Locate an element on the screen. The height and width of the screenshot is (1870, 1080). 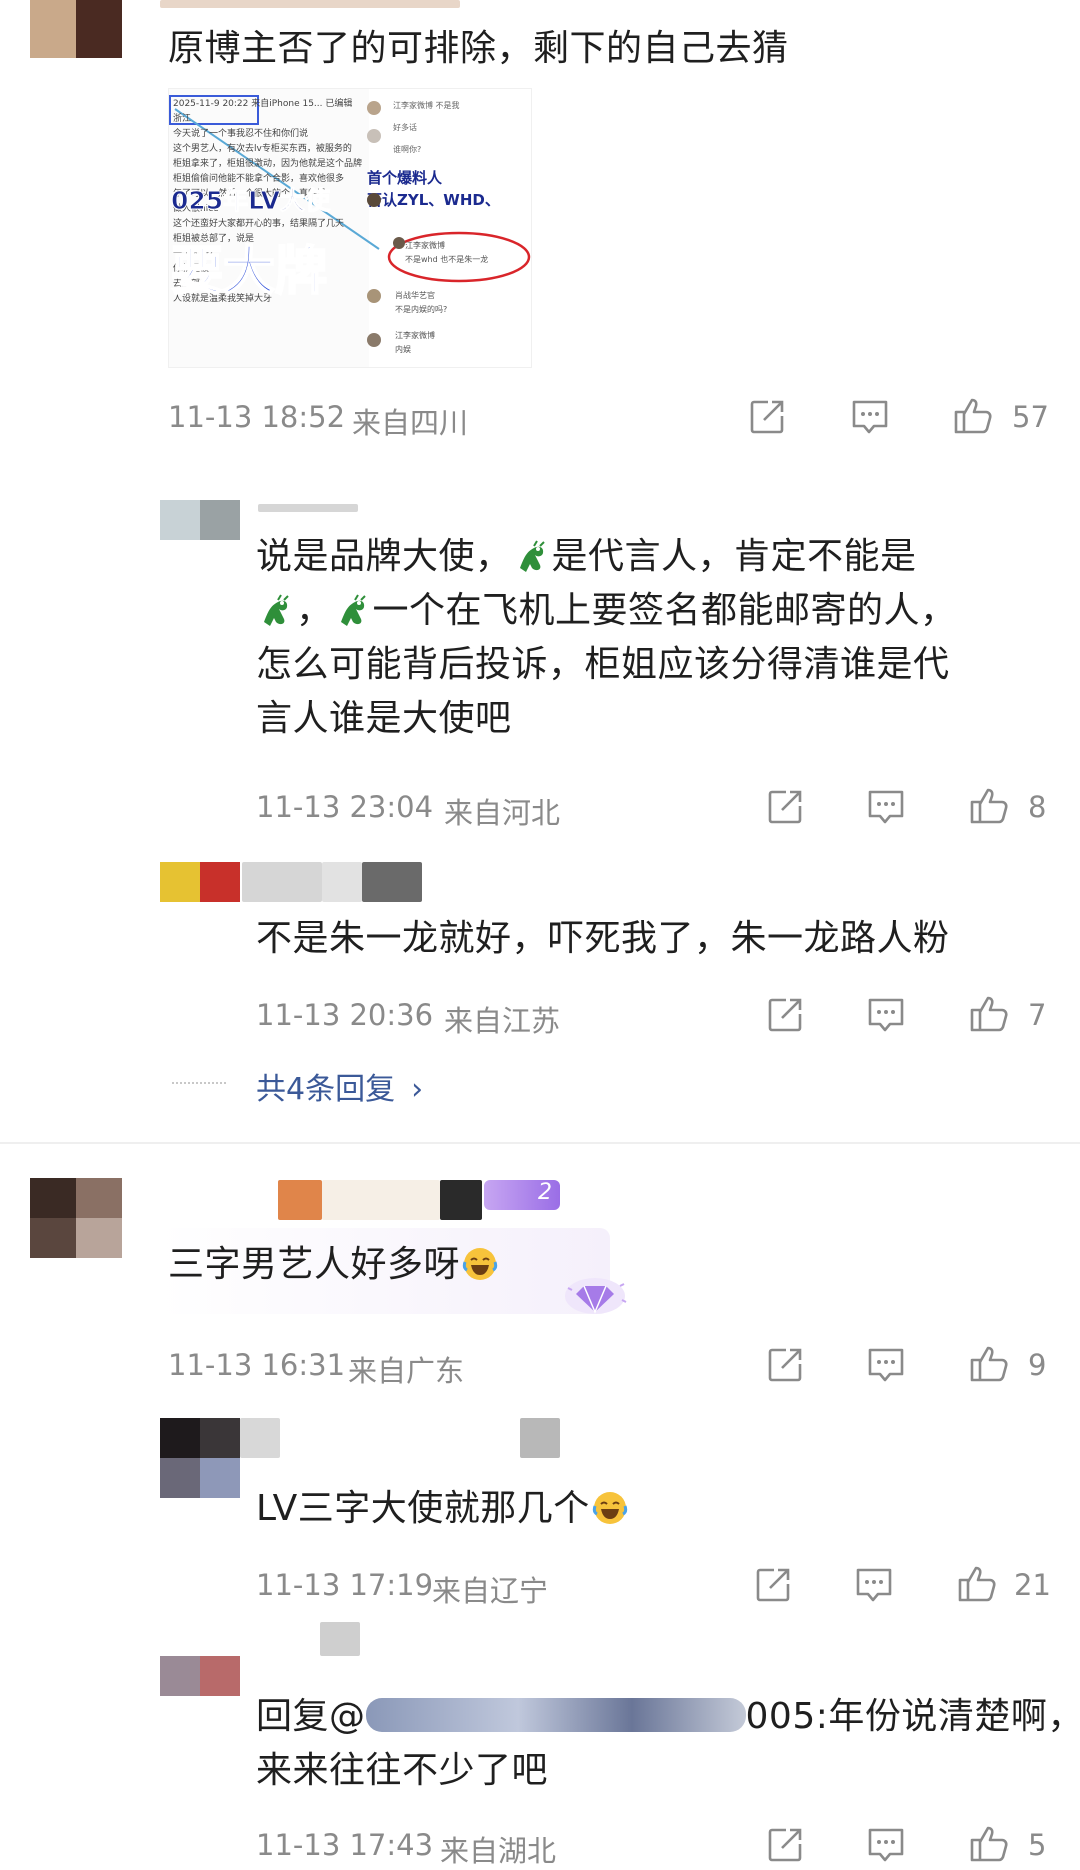
reply-location: 来自河北 is located at coordinates (502, 813).